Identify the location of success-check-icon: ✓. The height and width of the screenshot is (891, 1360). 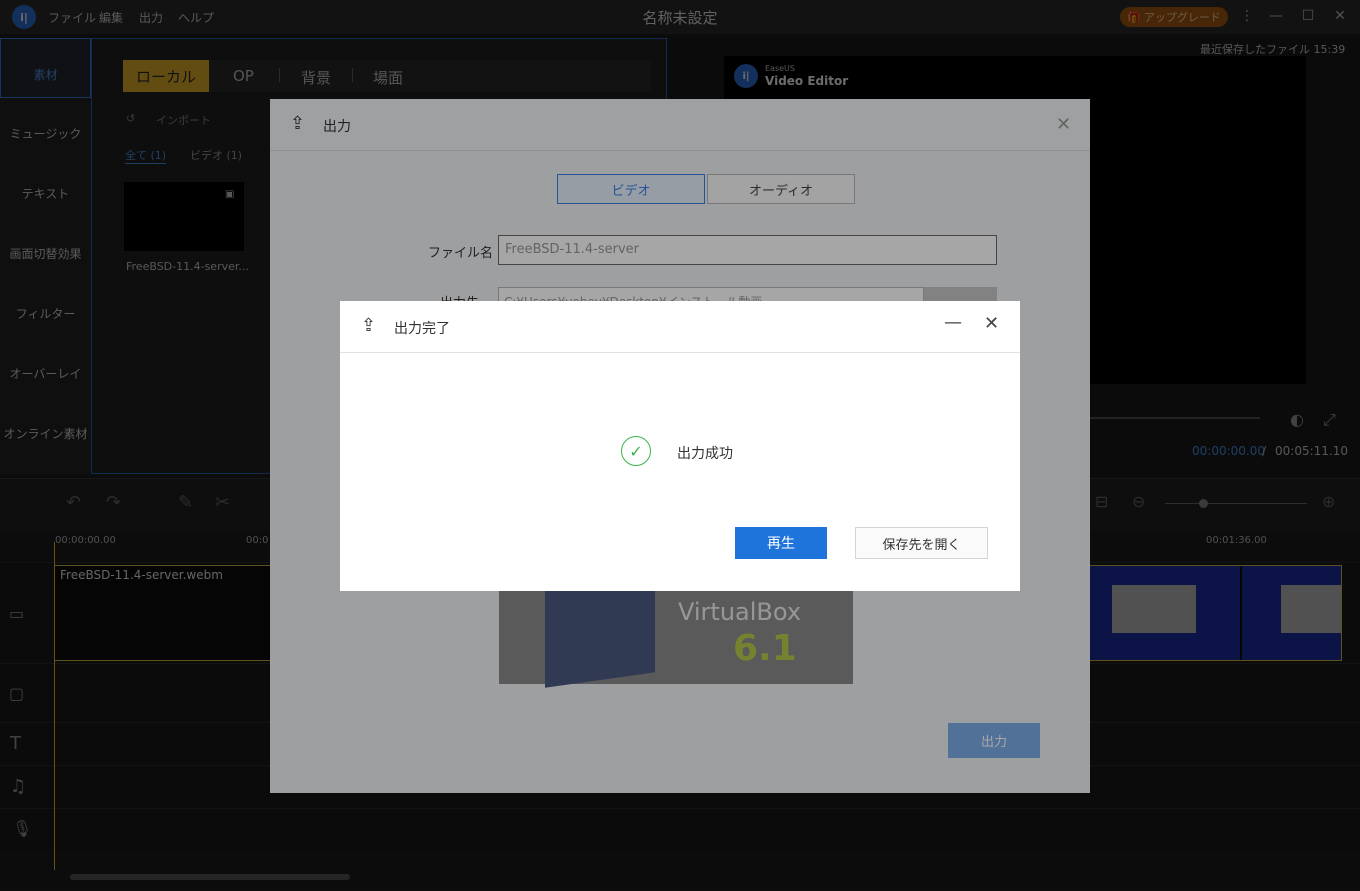
(636, 451).